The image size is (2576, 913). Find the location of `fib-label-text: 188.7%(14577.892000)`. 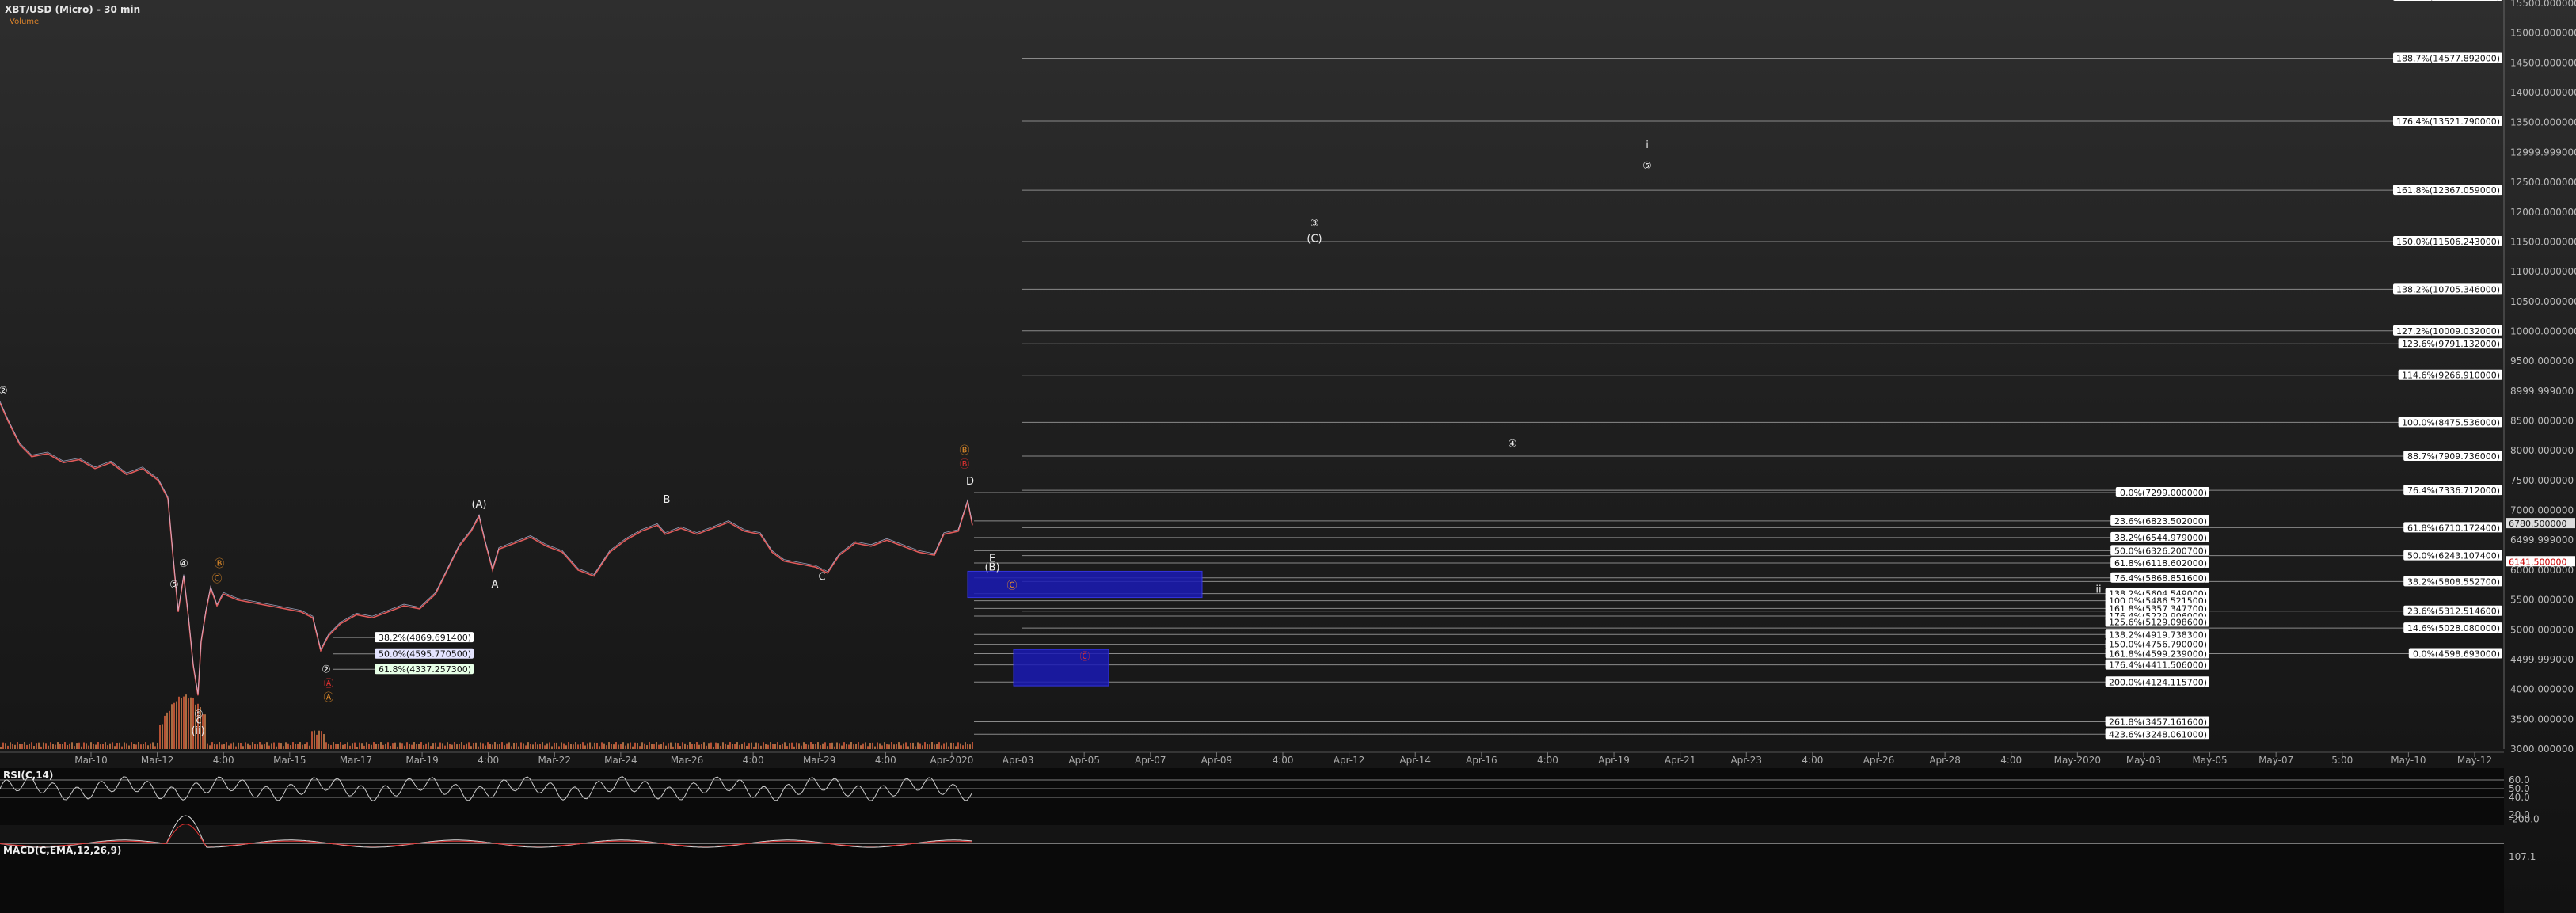

fib-label-text: 188.7%(14577.892000) is located at coordinates (2448, 58).